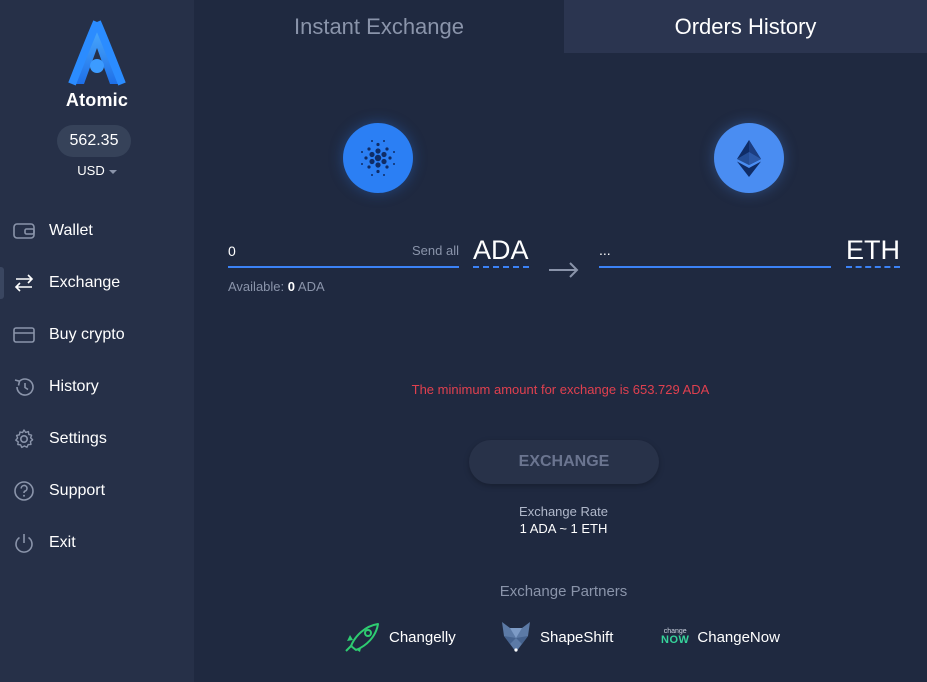  I want to click on partner-changelly: Changelly, so click(400, 637).